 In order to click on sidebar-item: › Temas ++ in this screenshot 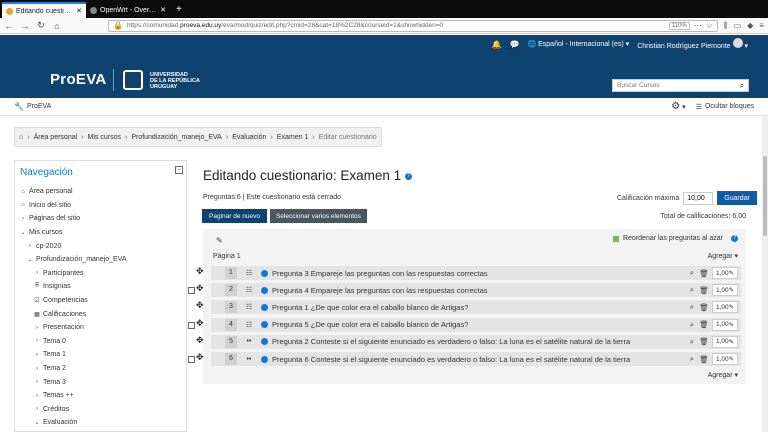, I will do `click(100, 396)`.